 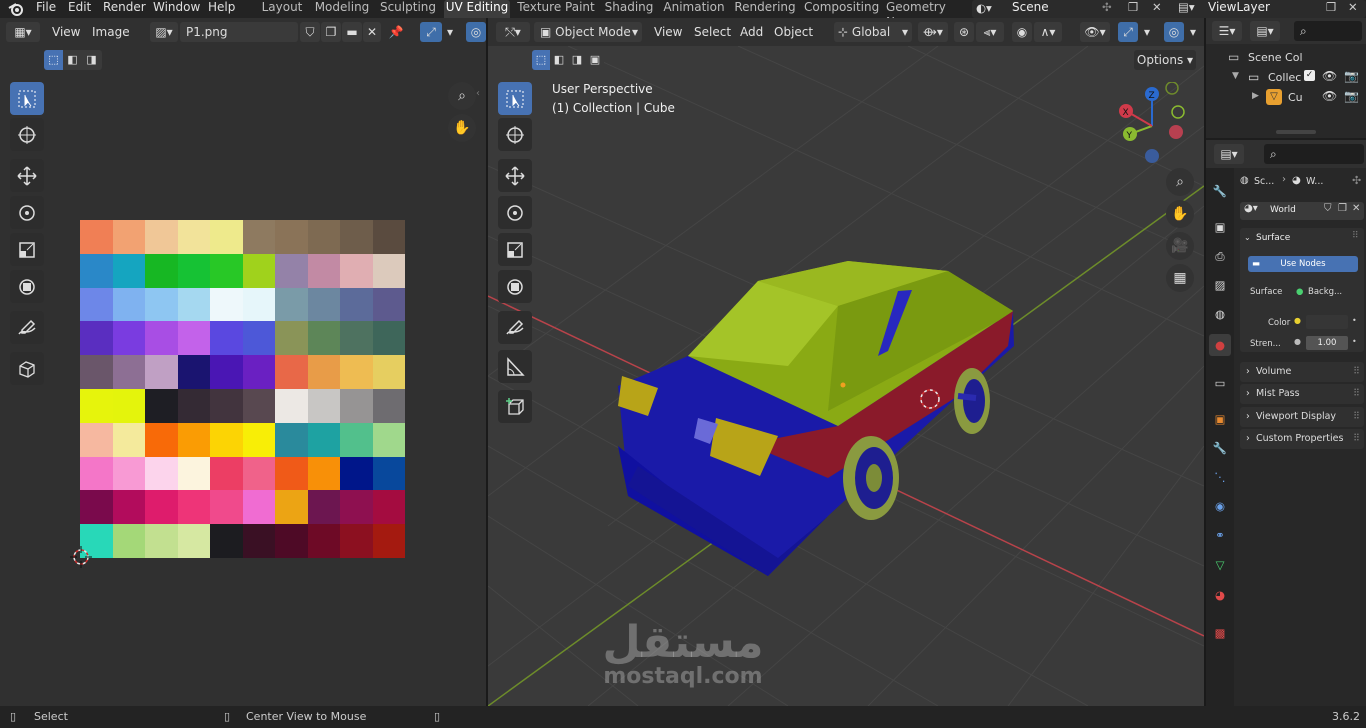 What do you see at coordinates (1220, 345) in the screenshot?
I see `world-tab-icon: ●` at bounding box center [1220, 345].